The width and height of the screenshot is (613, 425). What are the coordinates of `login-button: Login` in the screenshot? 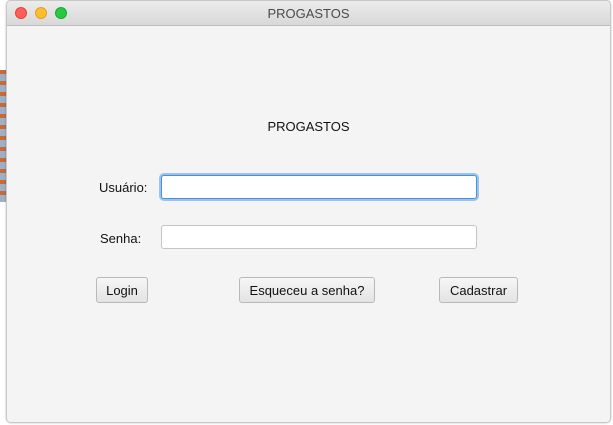 It's located at (122, 290).